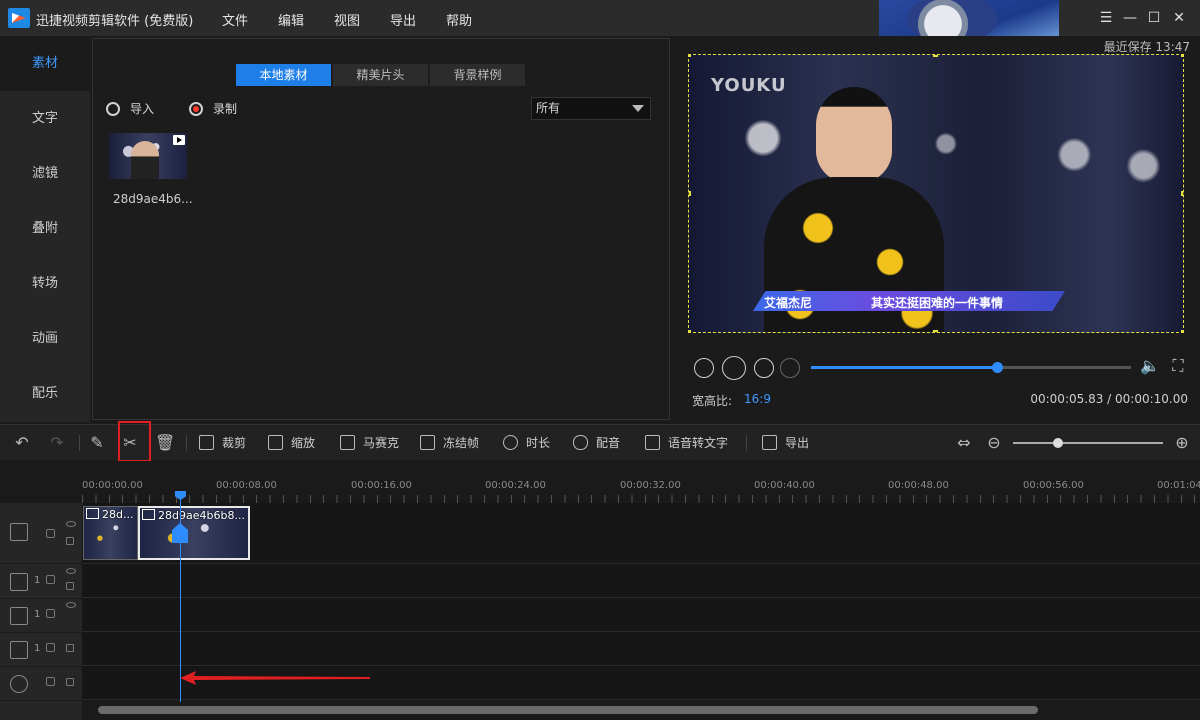 This screenshot has width=1200, height=720. What do you see at coordinates (596, 442) in the screenshot?
I see `voiceover-button: 配音` at bounding box center [596, 442].